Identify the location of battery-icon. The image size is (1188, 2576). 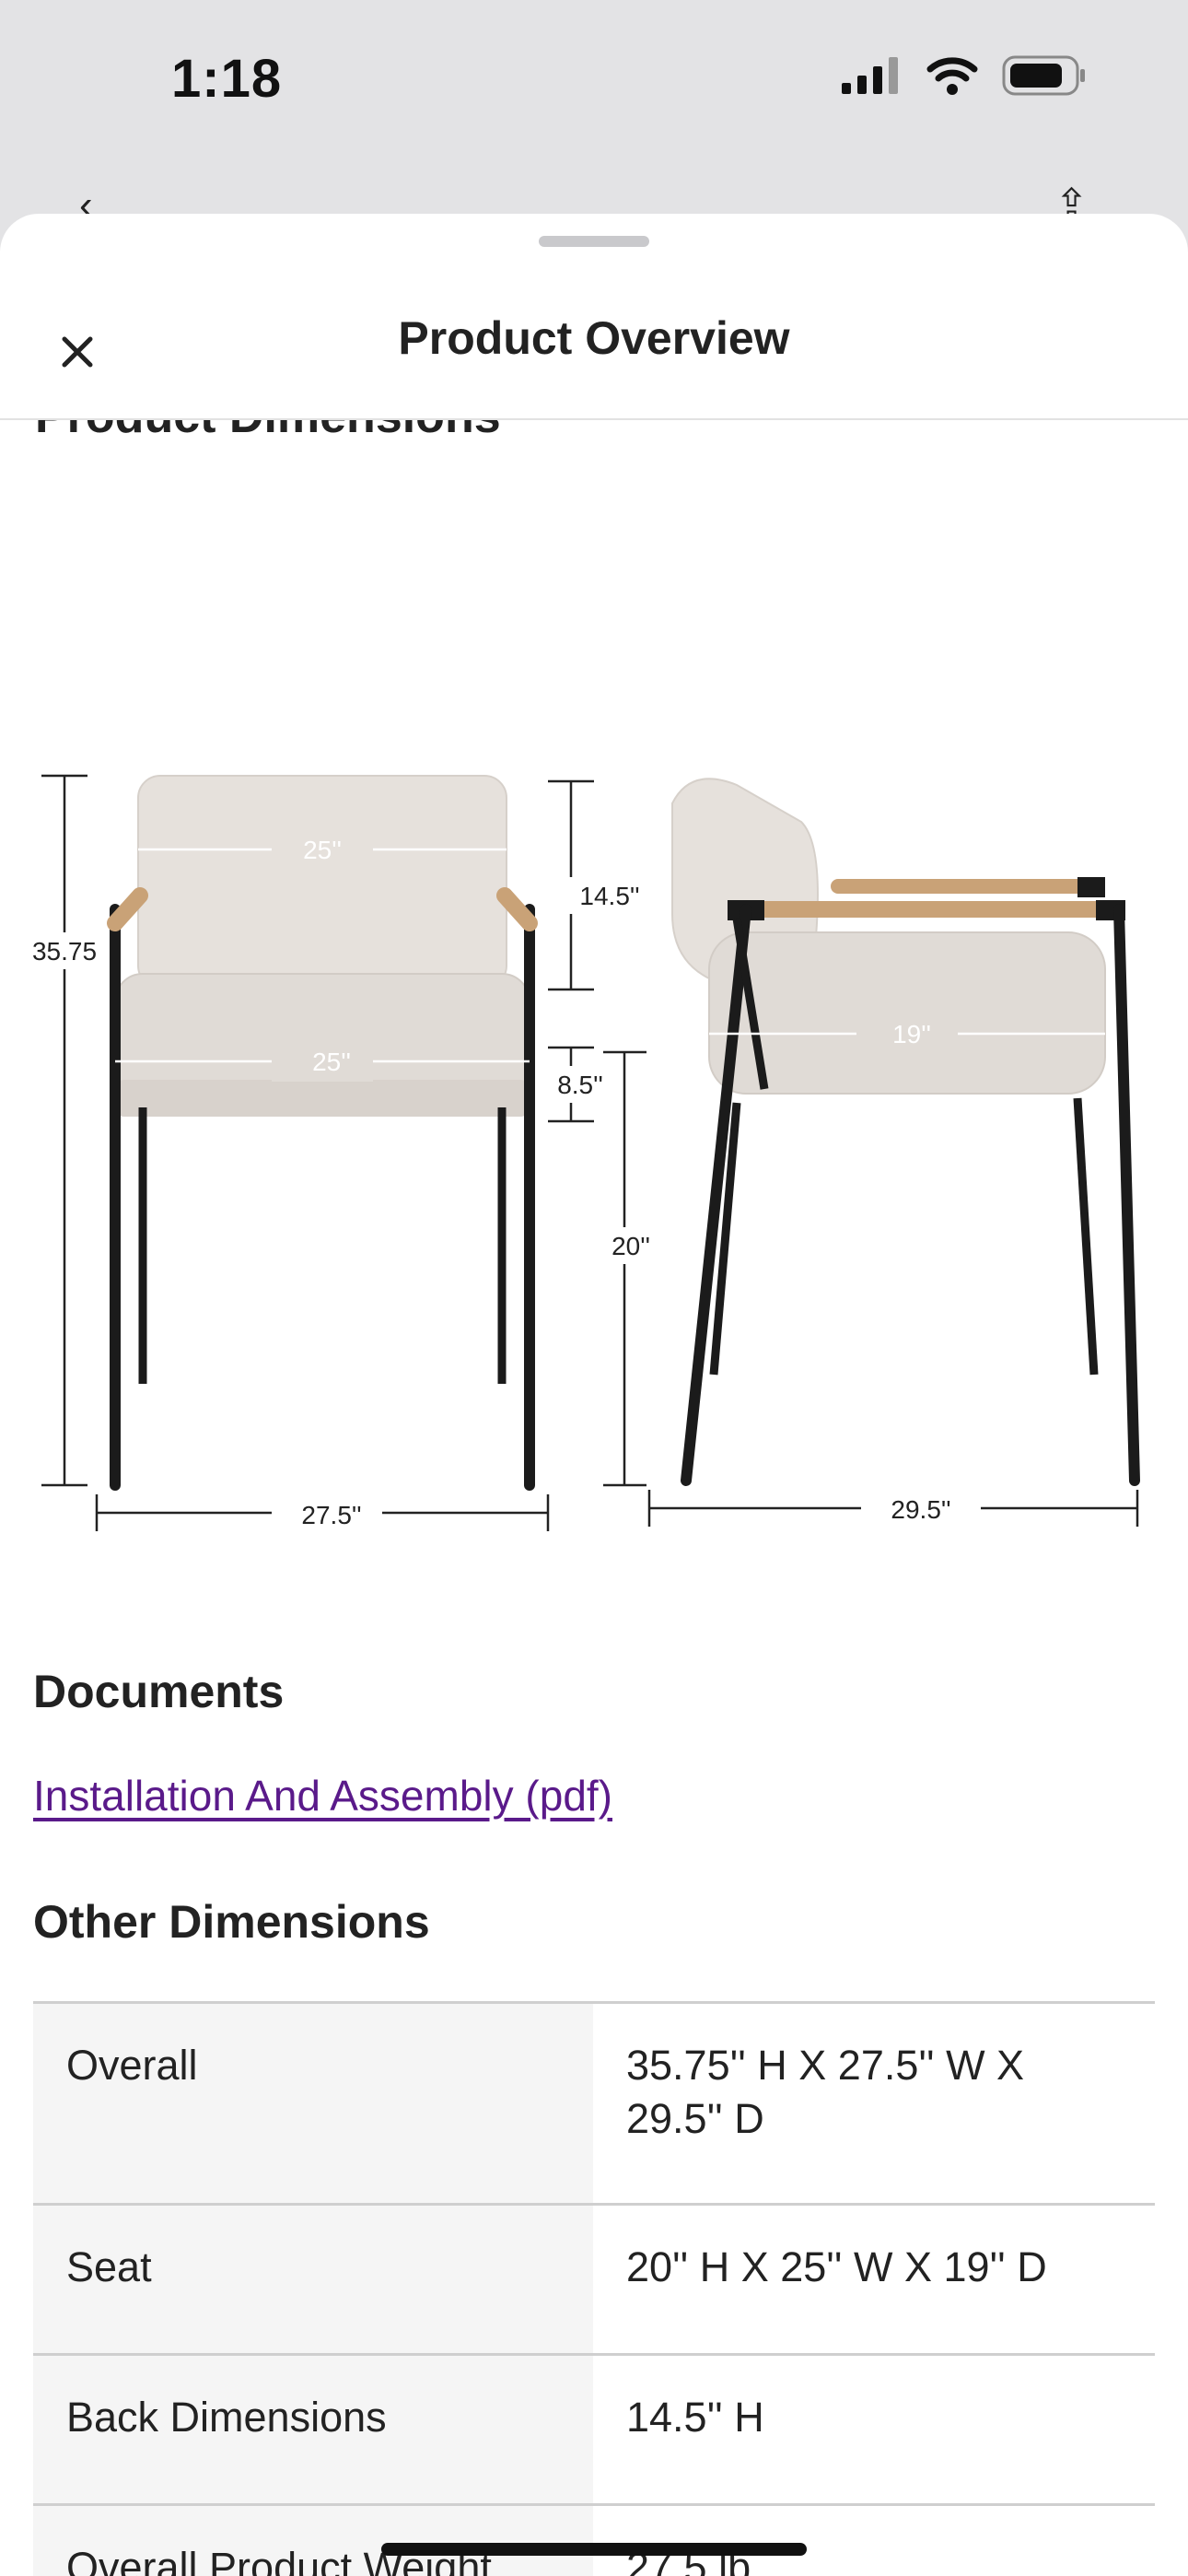
(1043, 75).